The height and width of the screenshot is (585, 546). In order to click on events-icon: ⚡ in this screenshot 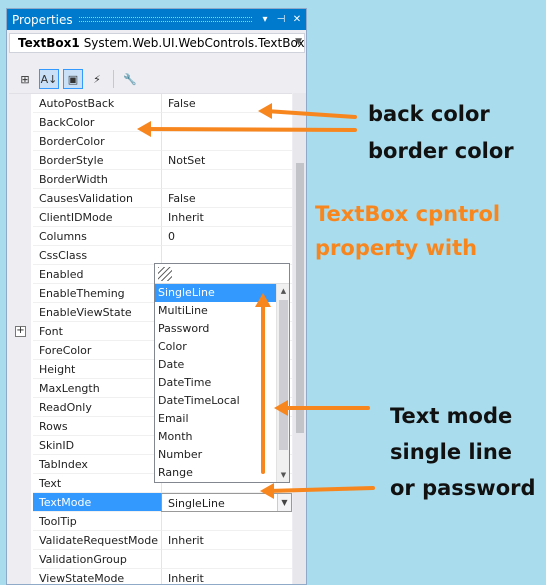, I will do `click(97, 79)`.